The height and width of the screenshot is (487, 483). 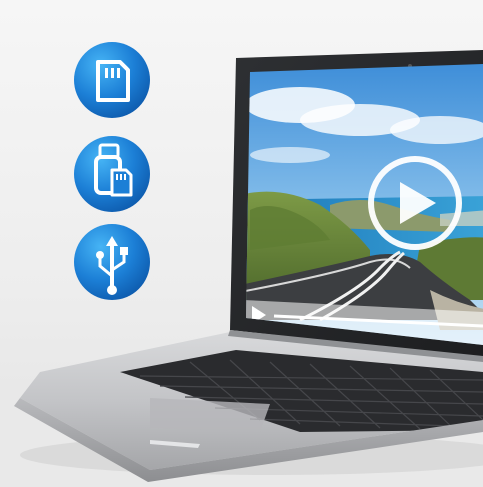 I want to click on sd-card-icon, so click(x=112, y=80).